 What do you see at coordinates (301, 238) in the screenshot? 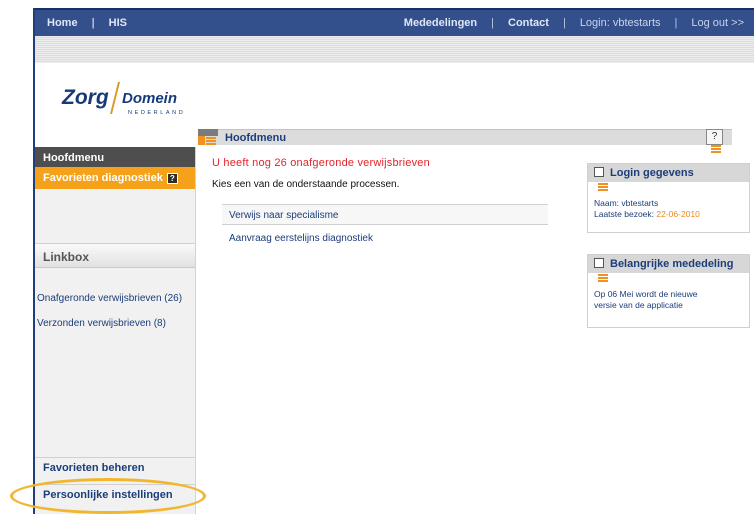
I see `process-aanvraag-diagnostiek: Aanvraag eerstelijns diagnostiek` at bounding box center [301, 238].